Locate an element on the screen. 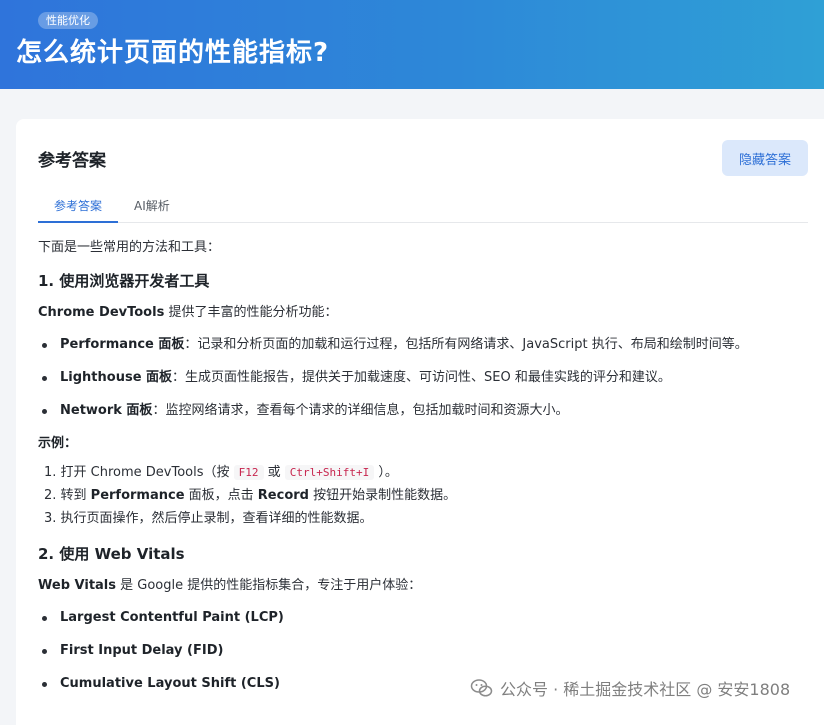  code-ctrl-shift-i: Ctrl+Shift+I is located at coordinates (329, 472).